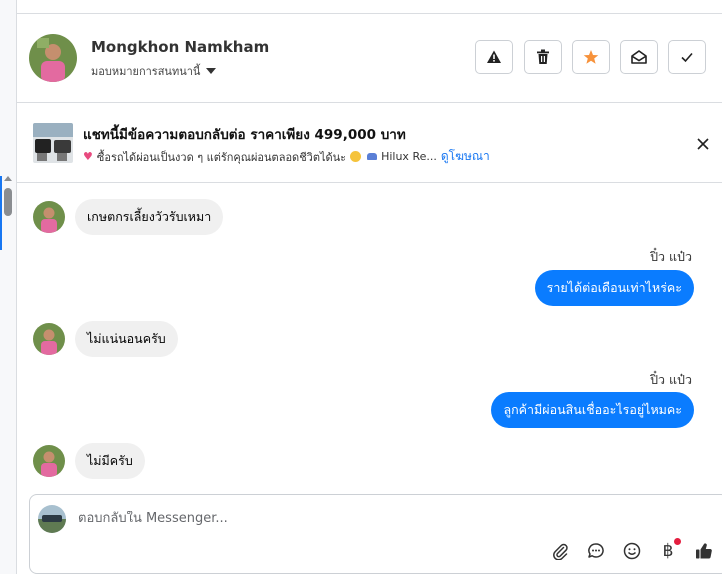 This screenshot has width=722, height=574. I want to click on composer-toolbar: ฿, so click(632, 549).